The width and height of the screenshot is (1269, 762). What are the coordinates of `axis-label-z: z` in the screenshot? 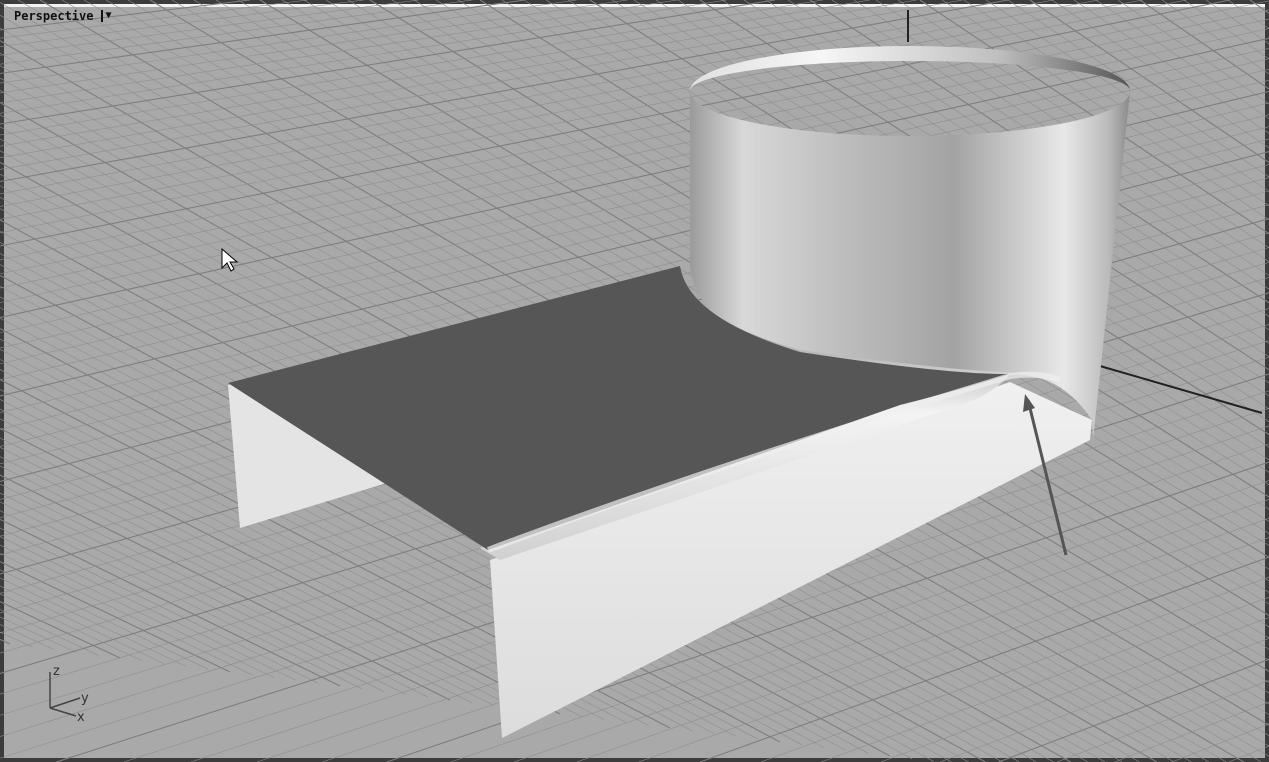 It's located at (56, 671).